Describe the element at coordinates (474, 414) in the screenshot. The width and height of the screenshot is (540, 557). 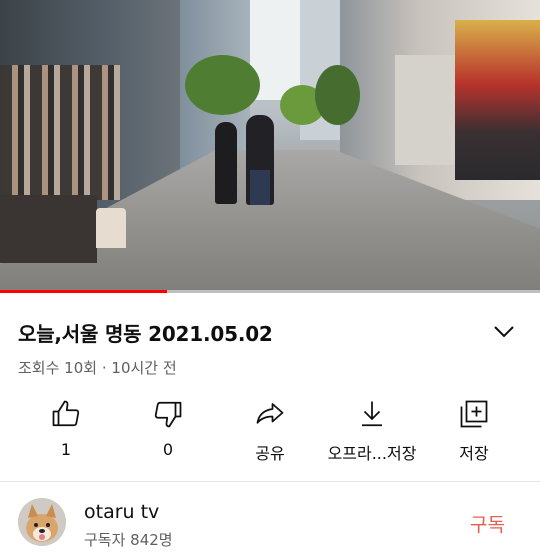
I see `add-to-playlist-icon` at that location.